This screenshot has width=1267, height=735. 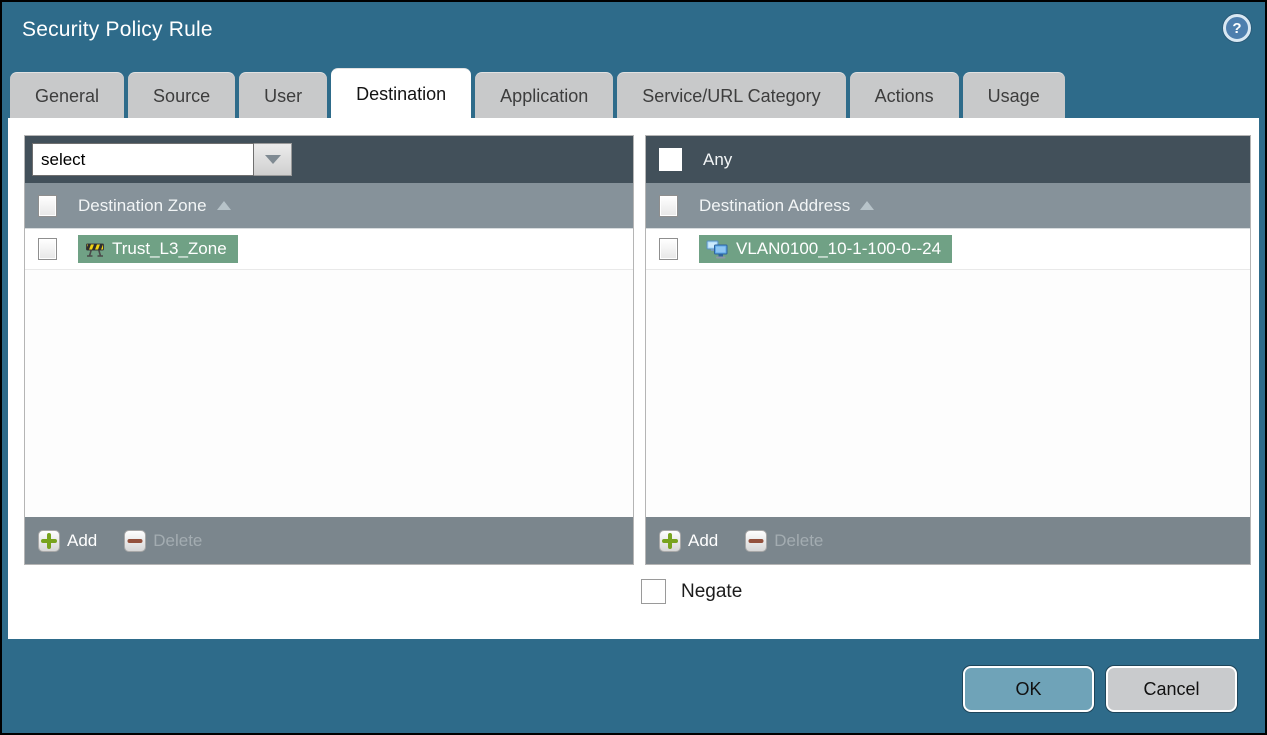 What do you see at coordinates (1237, 28) in the screenshot?
I see `help-icon: ?` at bounding box center [1237, 28].